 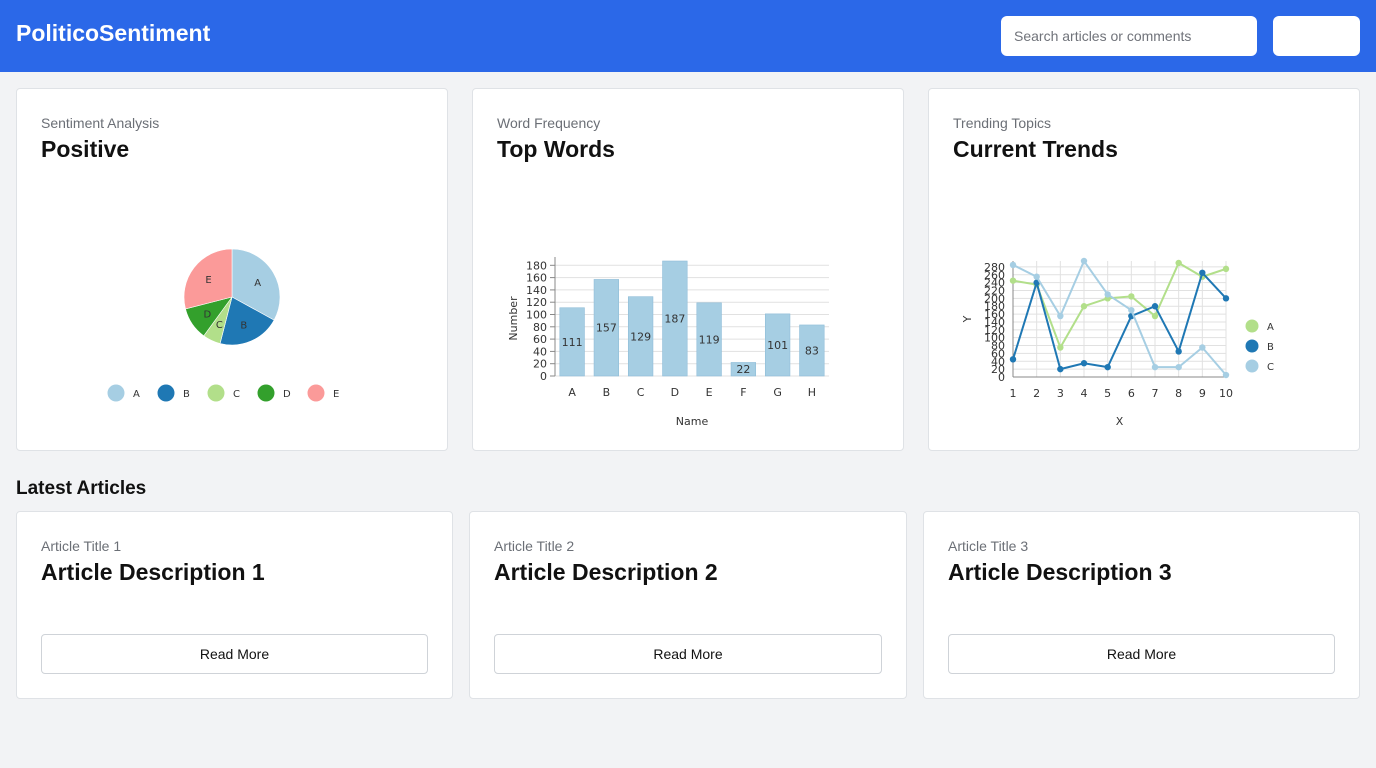 I want to click on x-tick-label: D, so click(x=675, y=392).